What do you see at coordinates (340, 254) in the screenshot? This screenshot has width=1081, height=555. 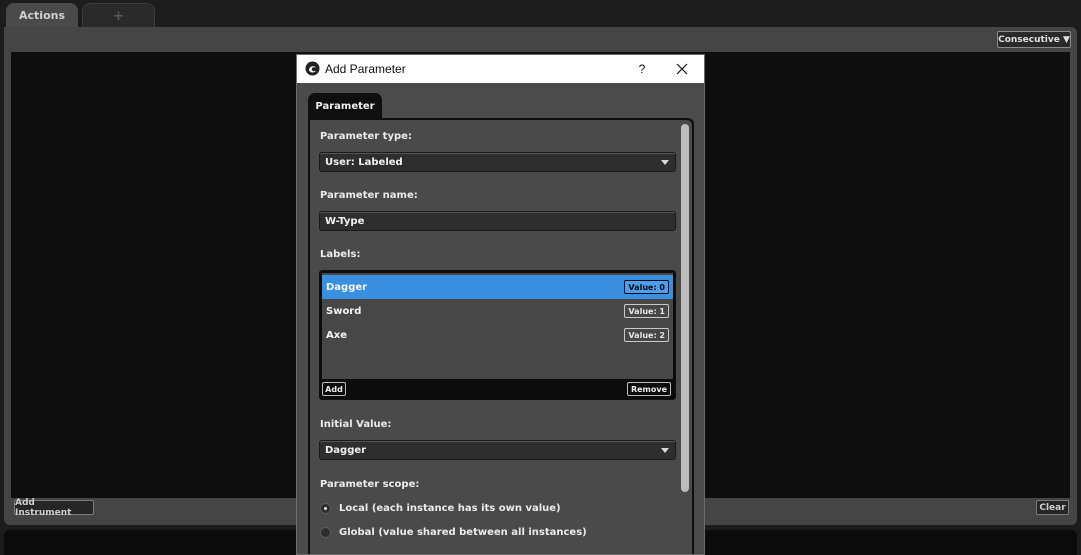 I see `labels-label: Labels:` at bounding box center [340, 254].